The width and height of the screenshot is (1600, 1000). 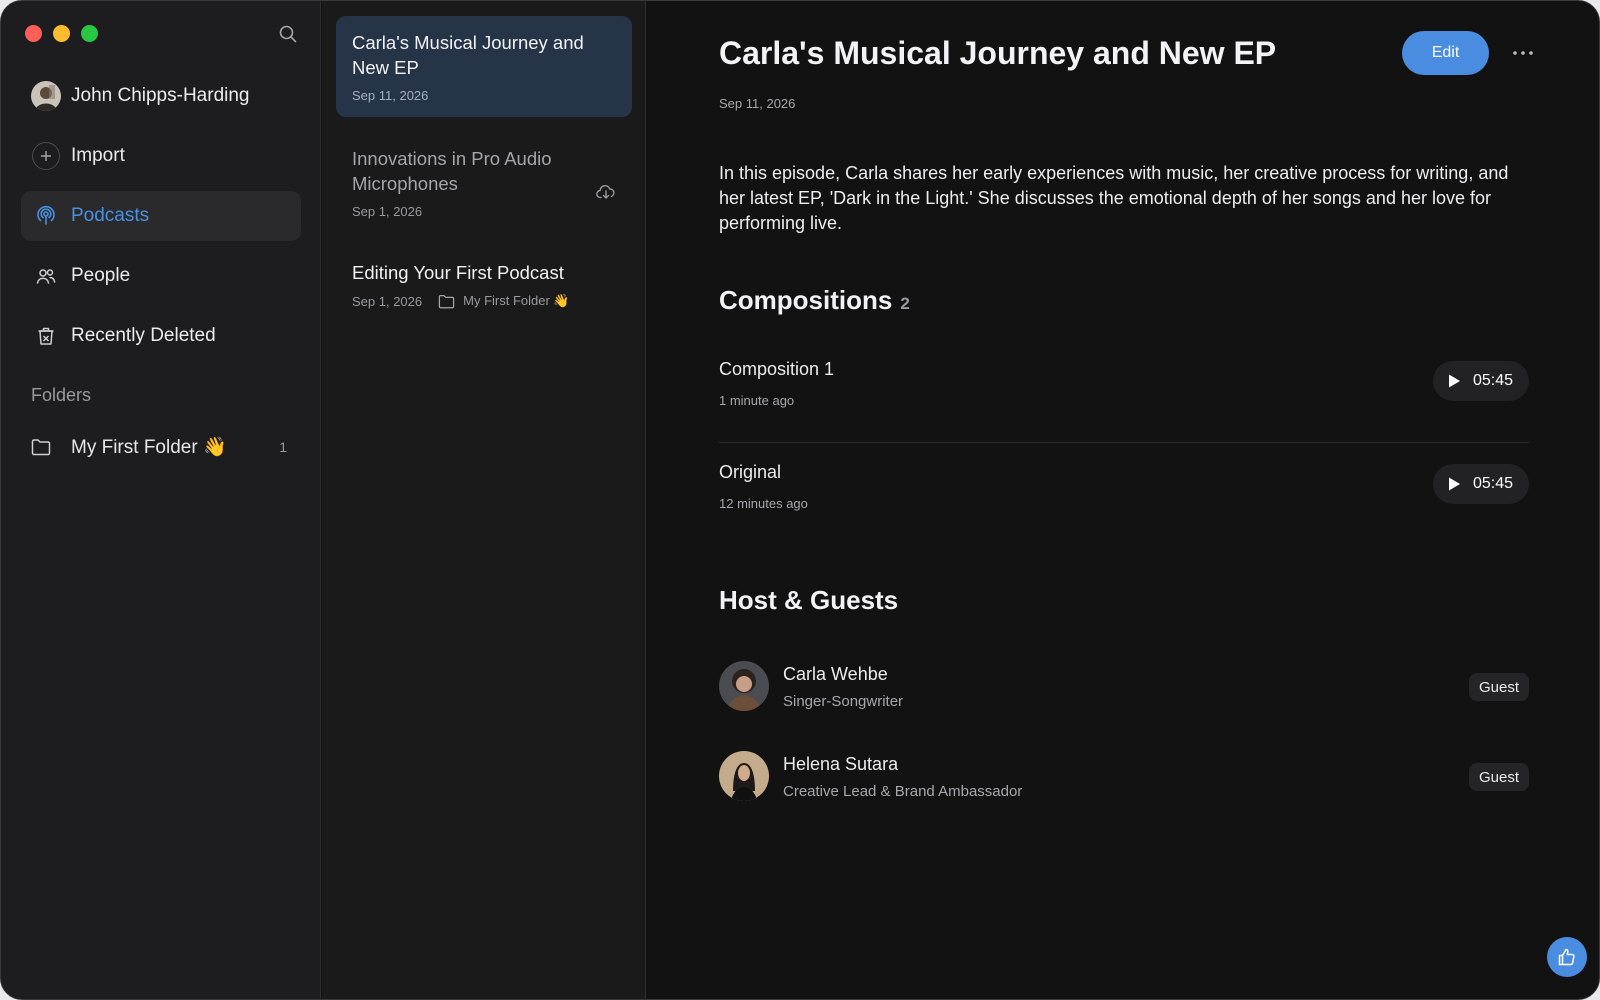 I want to click on account-name: John Chipps-Harding, so click(x=160, y=95).